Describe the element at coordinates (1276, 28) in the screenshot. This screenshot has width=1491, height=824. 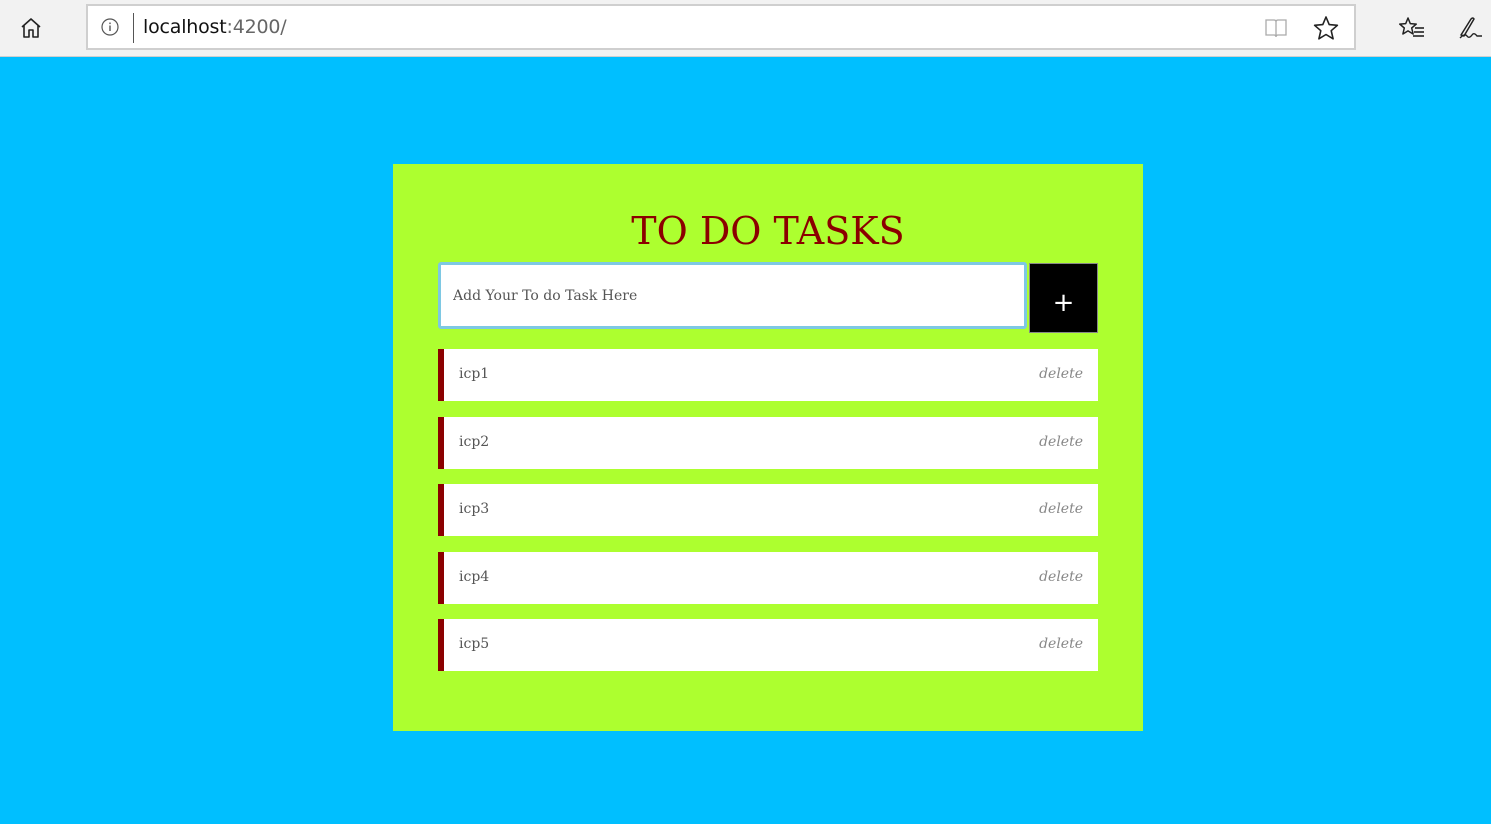
I see `reading-view-icon` at that location.